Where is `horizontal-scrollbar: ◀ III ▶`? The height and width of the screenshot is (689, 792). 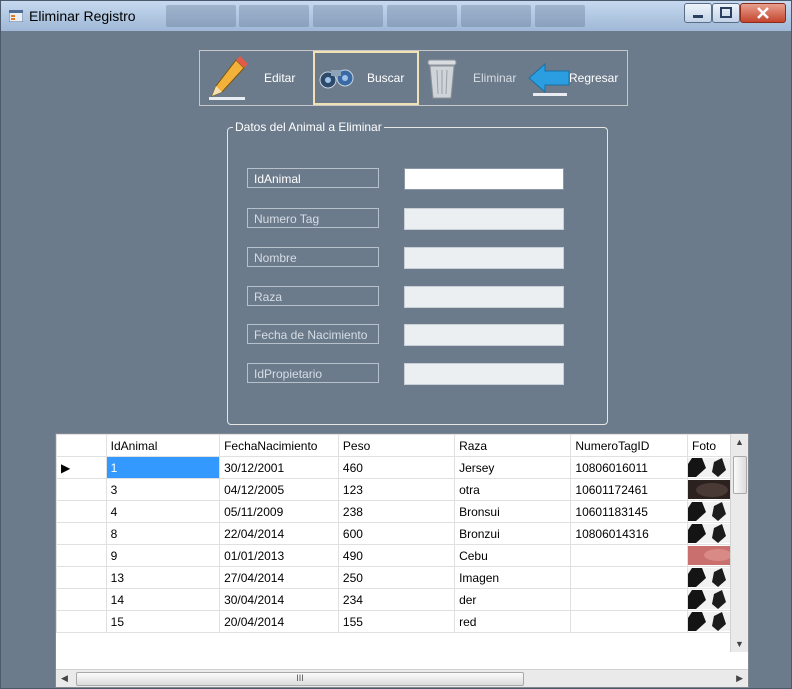 horizontal-scrollbar: ◀ III ▶ is located at coordinates (402, 678).